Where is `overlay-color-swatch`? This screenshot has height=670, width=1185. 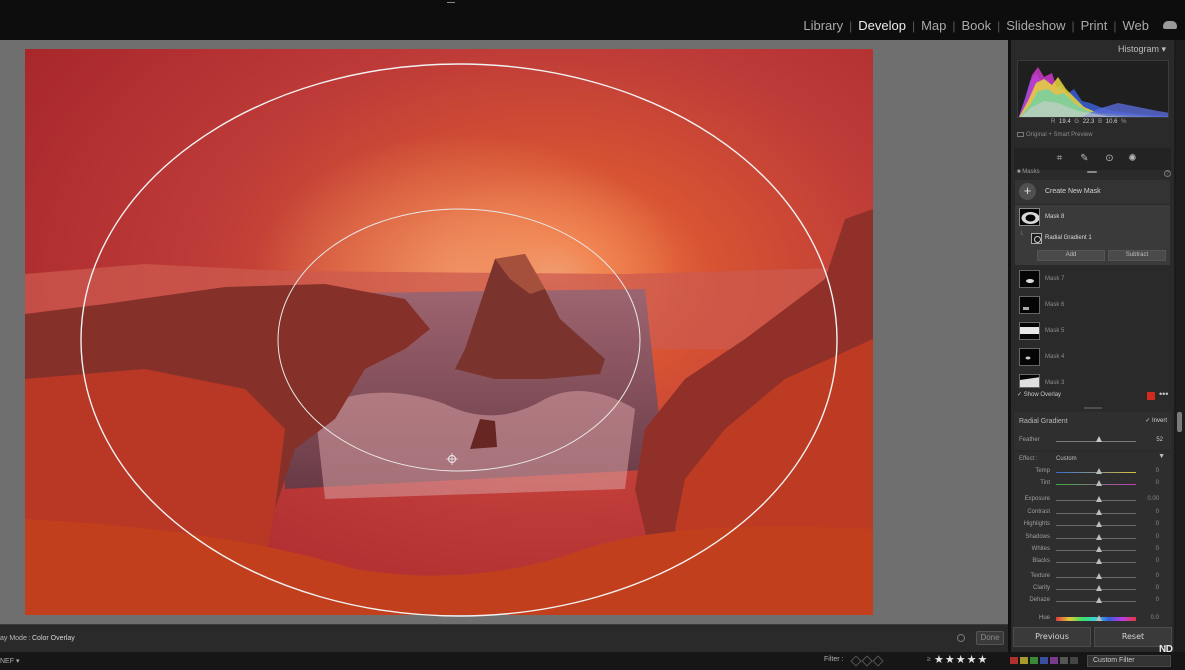 overlay-color-swatch is located at coordinates (1151, 396).